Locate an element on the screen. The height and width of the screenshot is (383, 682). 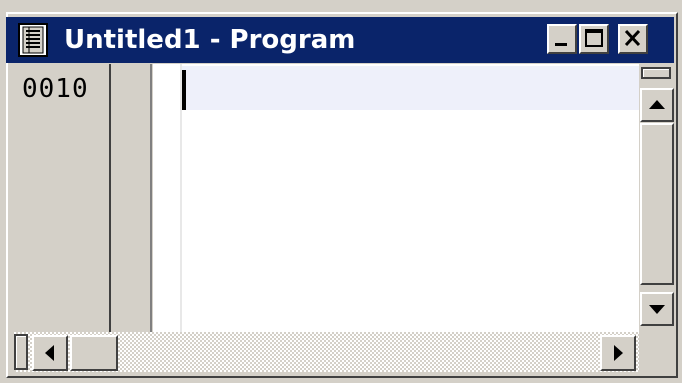
vertical-split-handle is located at coordinates (656, 73).